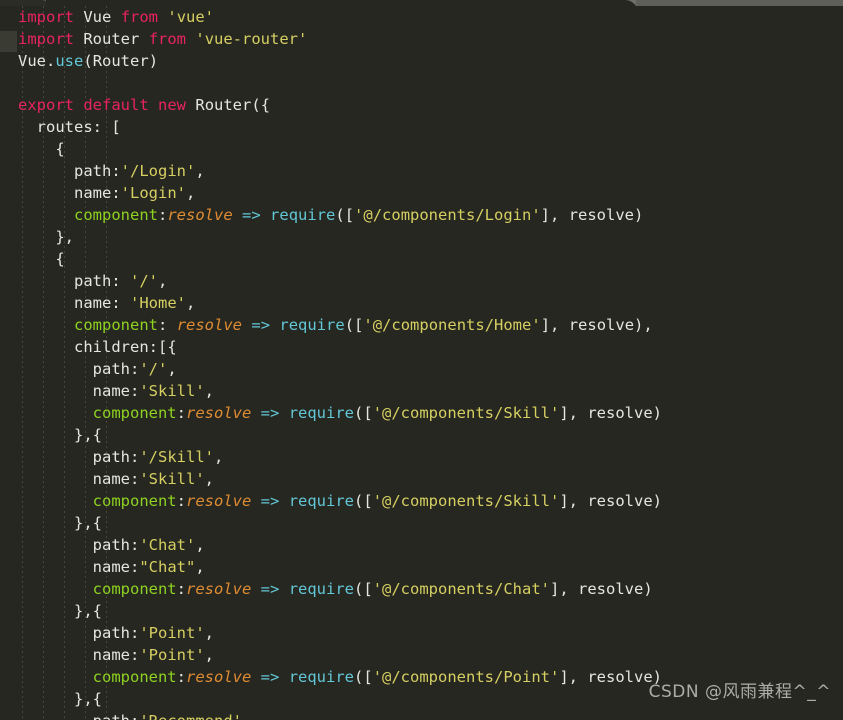 The image size is (843, 720). What do you see at coordinates (421, 545) in the screenshot?
I see `code-line: path:'Chat',` at bounding box center [421, 545].